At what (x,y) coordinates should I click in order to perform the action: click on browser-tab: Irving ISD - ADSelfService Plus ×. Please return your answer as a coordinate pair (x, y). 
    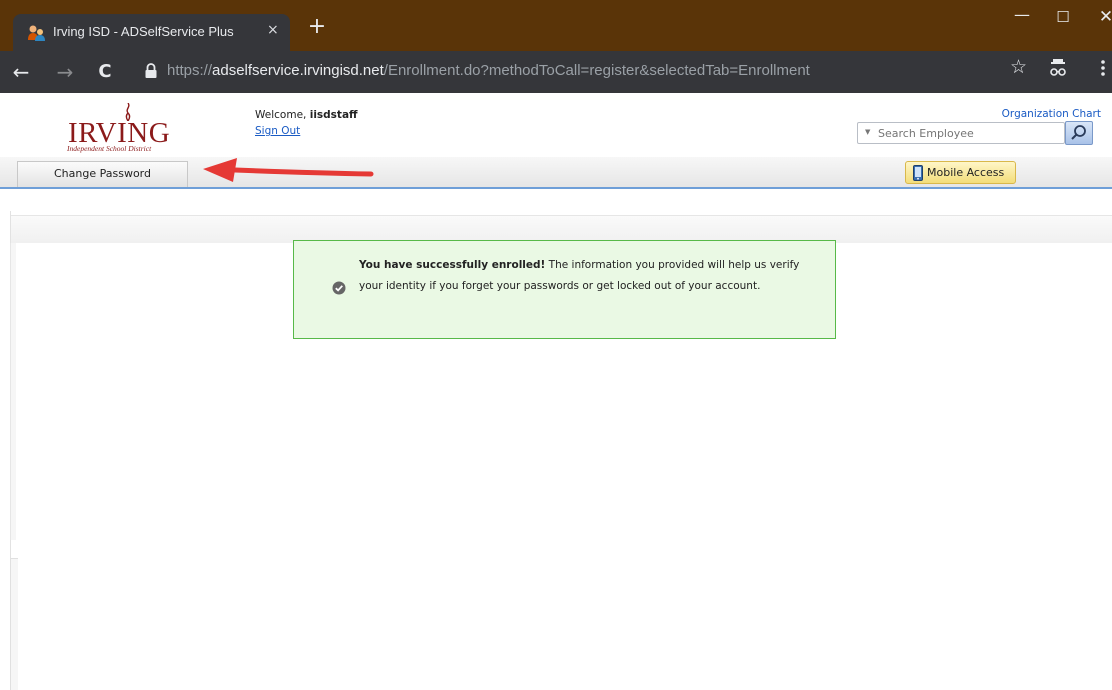
    Looking at the image, I should click on (151, 32).